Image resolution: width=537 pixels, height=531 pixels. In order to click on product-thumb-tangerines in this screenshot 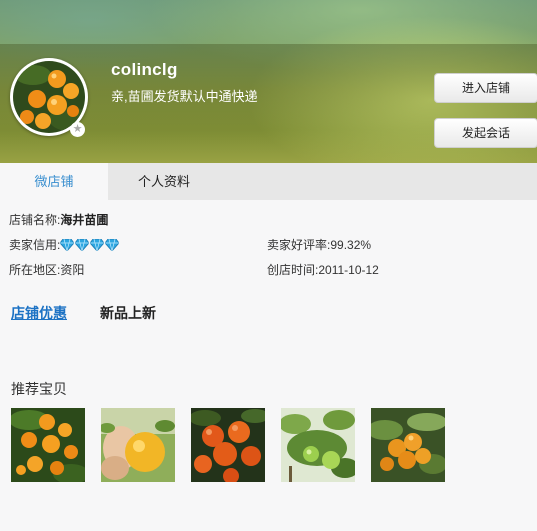, I will do `click(228, 445)`.